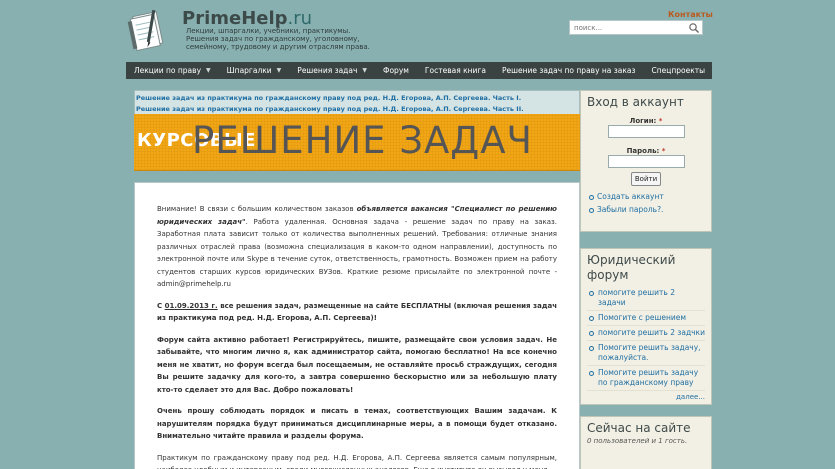  What do you see at coordinates (637, 441) in the screenshot?
I see `online-count-text: 0 пользователей и 1 гость.` at bounding box center [637, 441].